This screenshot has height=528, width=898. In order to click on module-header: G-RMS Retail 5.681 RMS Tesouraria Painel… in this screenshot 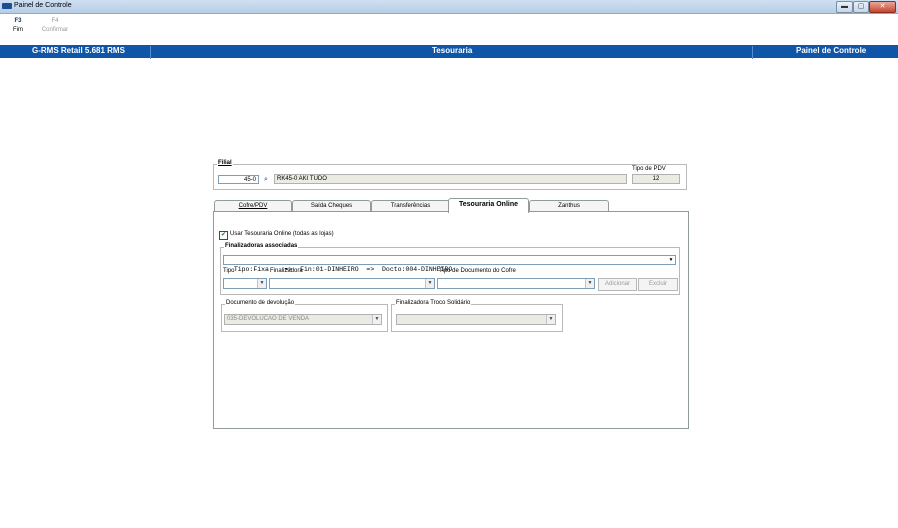, I will do `click(449, 52)`.